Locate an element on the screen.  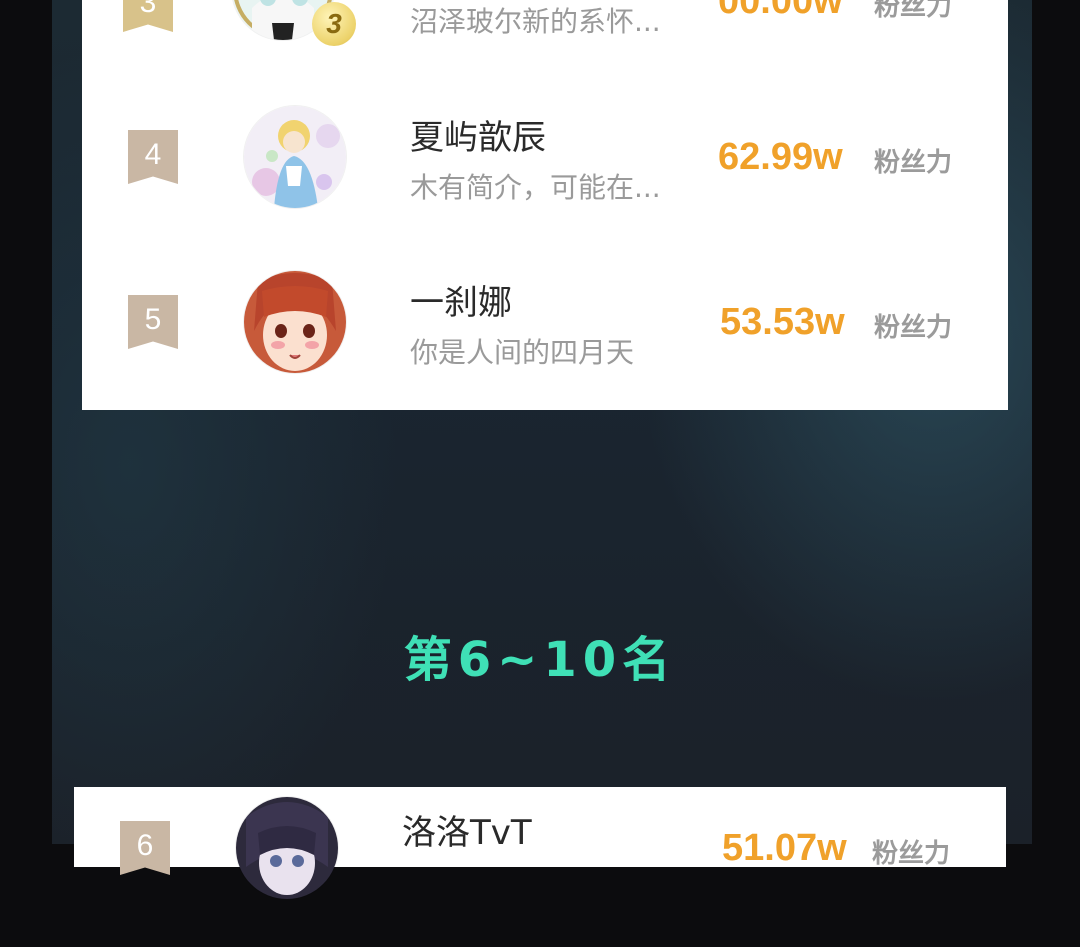
user-name: 夏屿歆辰 is located at coordinates (478, 134).